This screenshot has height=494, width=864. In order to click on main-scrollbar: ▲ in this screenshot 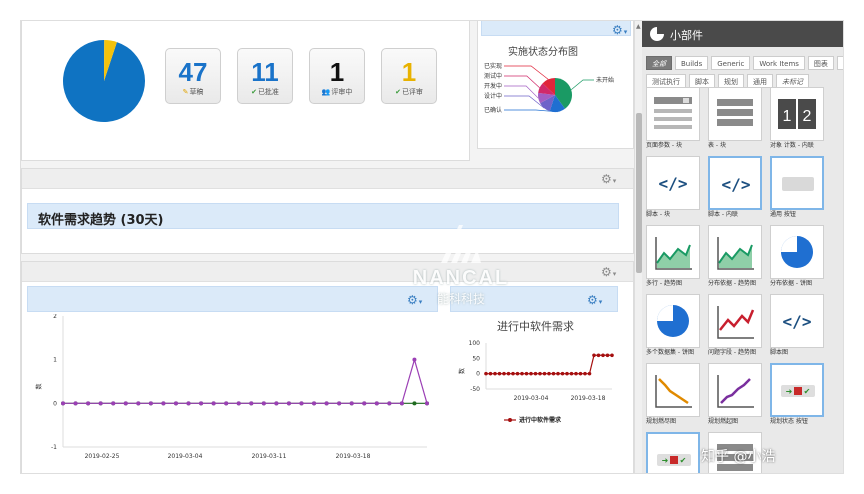, I will do `click(638, 247)`.